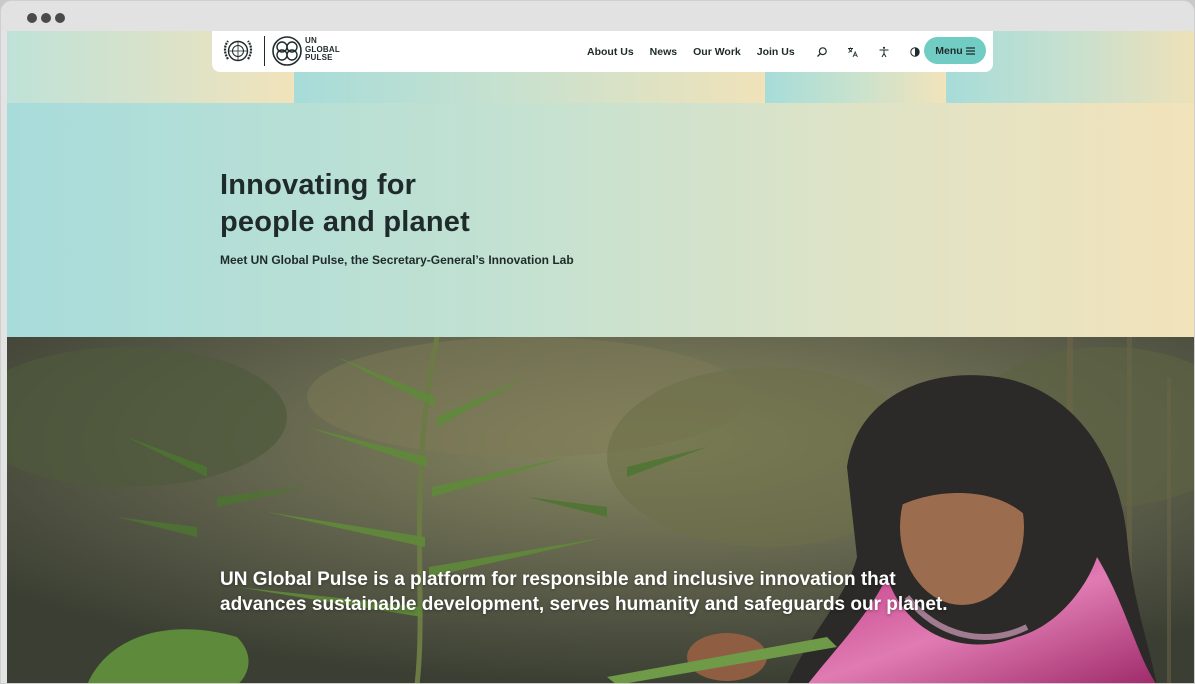 The width and height of the screenshot is (1195, 684). What do you see at coordinates (822, 52) in the screenshot?
I see `search-icon` at bounding box center [822, 52].